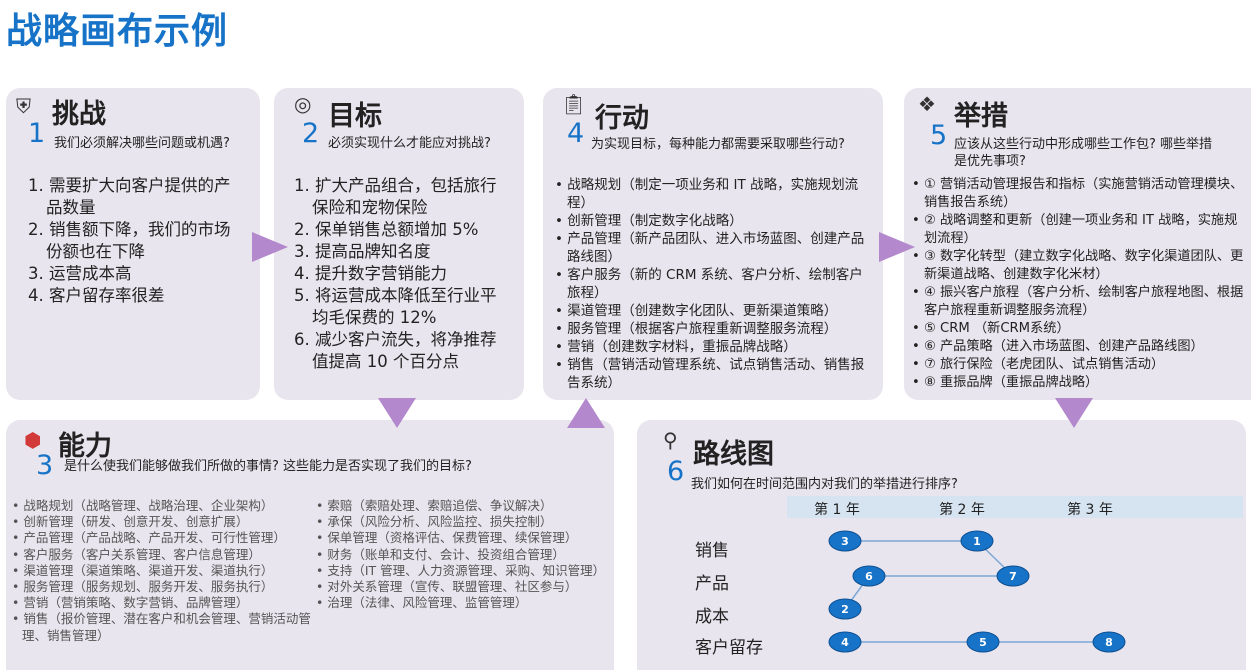  Describe the element at coordinates (162, 587) in the screenshot. I see `list-item: 服务管理（服务规划、服务开发、服务执行）` at that location.